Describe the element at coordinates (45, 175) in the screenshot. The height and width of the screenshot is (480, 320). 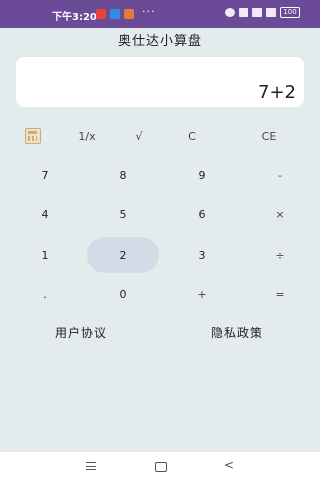
I see `digit-7-button: 7` at that location.